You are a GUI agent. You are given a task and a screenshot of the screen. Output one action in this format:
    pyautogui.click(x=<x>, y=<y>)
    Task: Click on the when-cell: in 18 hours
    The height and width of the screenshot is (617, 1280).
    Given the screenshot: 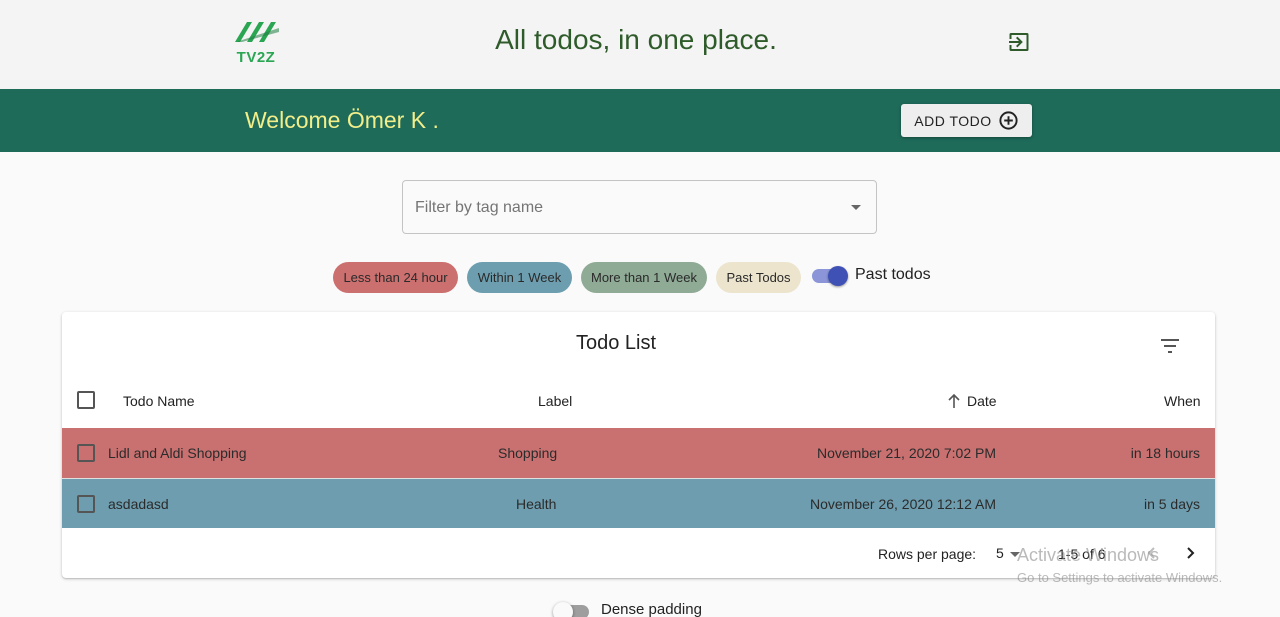 What is the action you would take?
    pyautogui.click(x=1165, y=453)
    